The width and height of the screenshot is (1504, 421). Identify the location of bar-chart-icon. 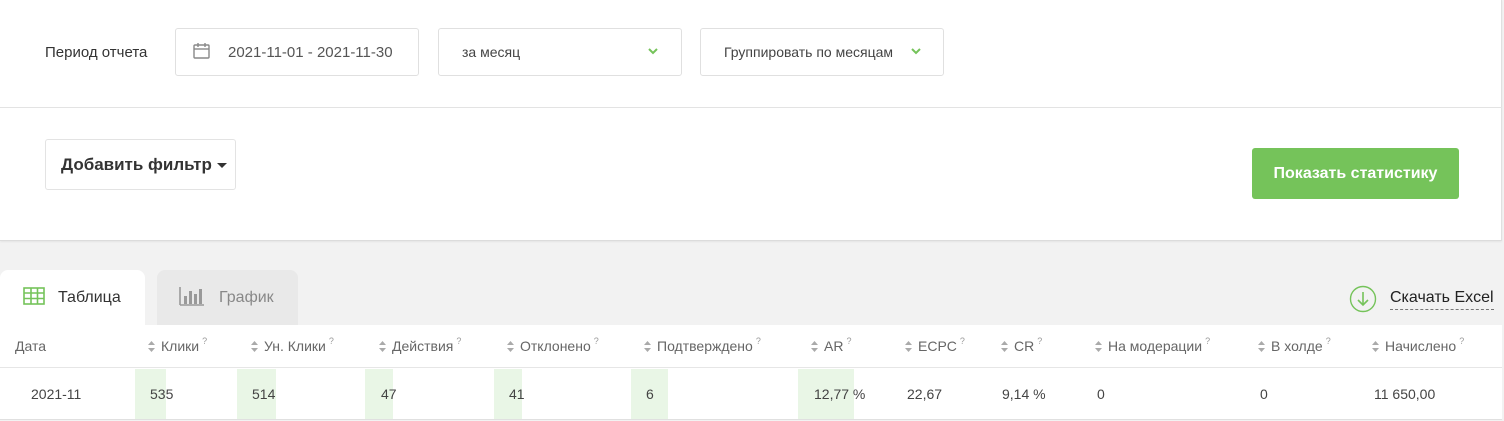
(191, 296).